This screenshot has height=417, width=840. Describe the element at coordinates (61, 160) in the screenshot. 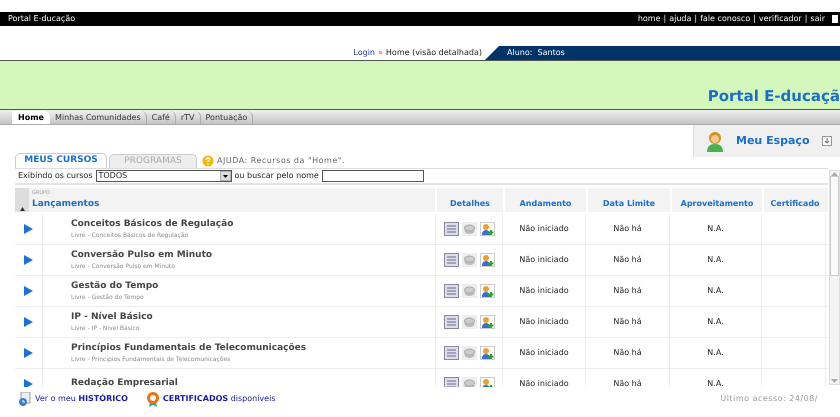

I see `course-tab: MEUS CURSOS` at that location.